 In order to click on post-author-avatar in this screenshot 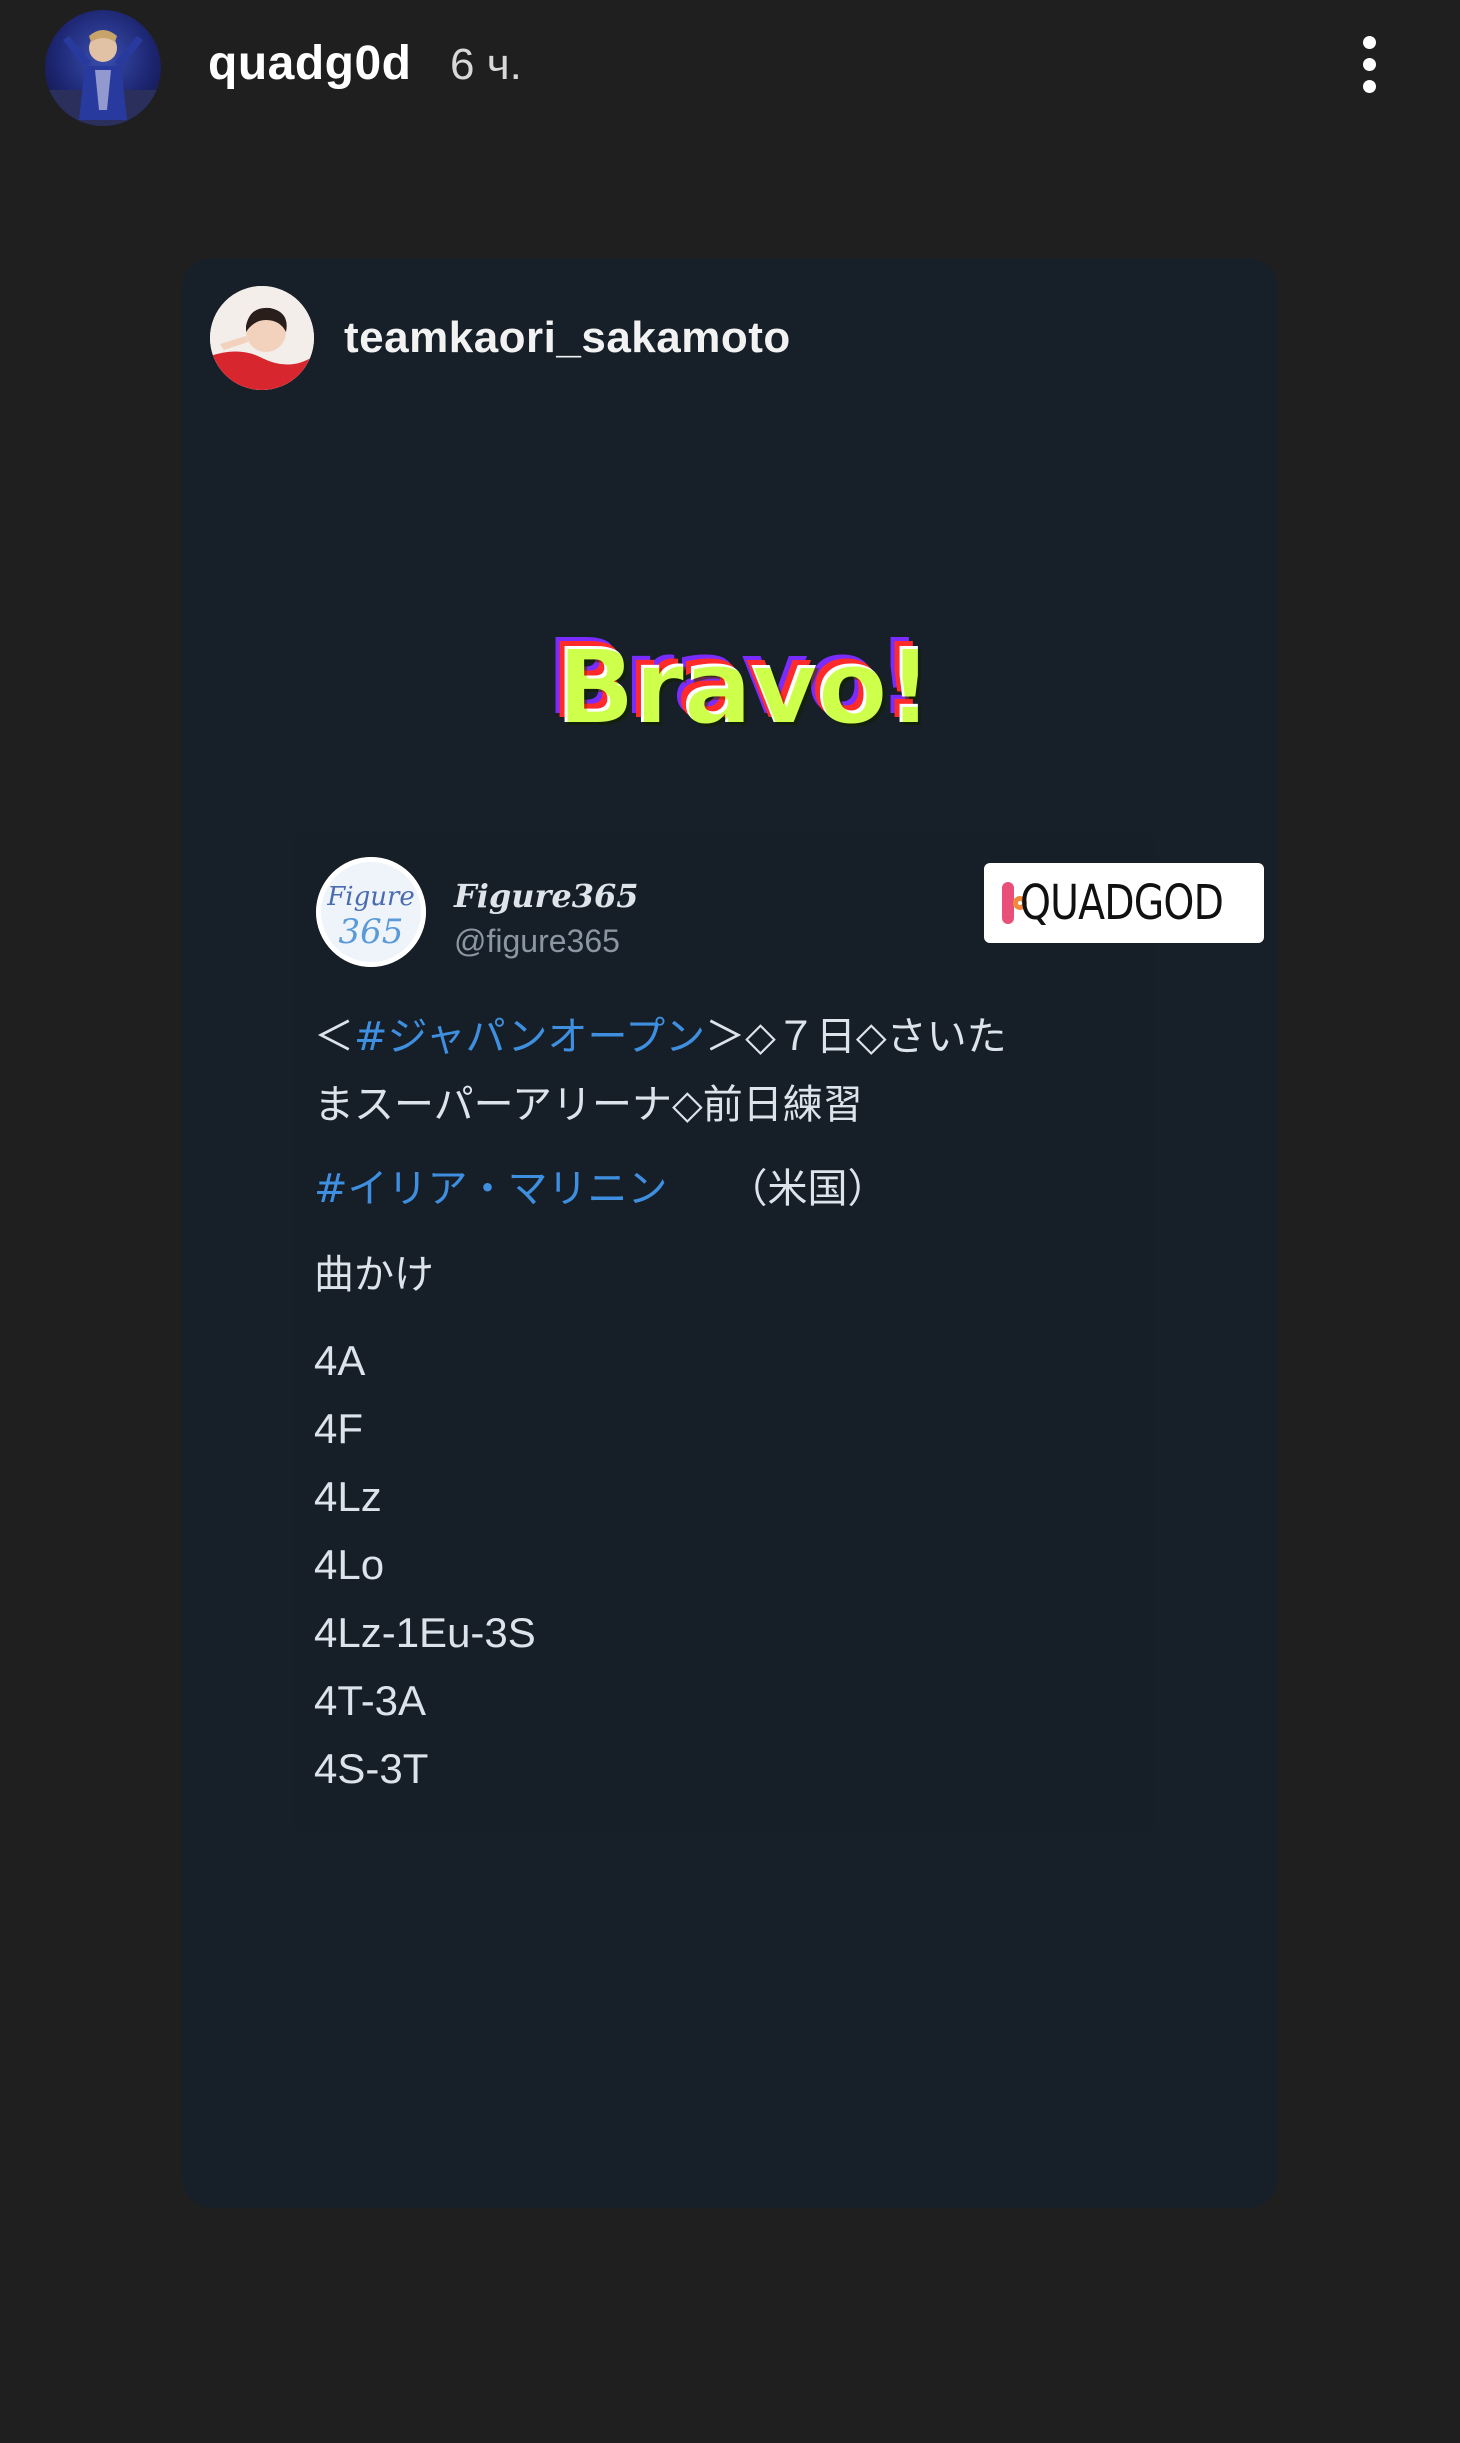, I will do `click(262, 338)`.